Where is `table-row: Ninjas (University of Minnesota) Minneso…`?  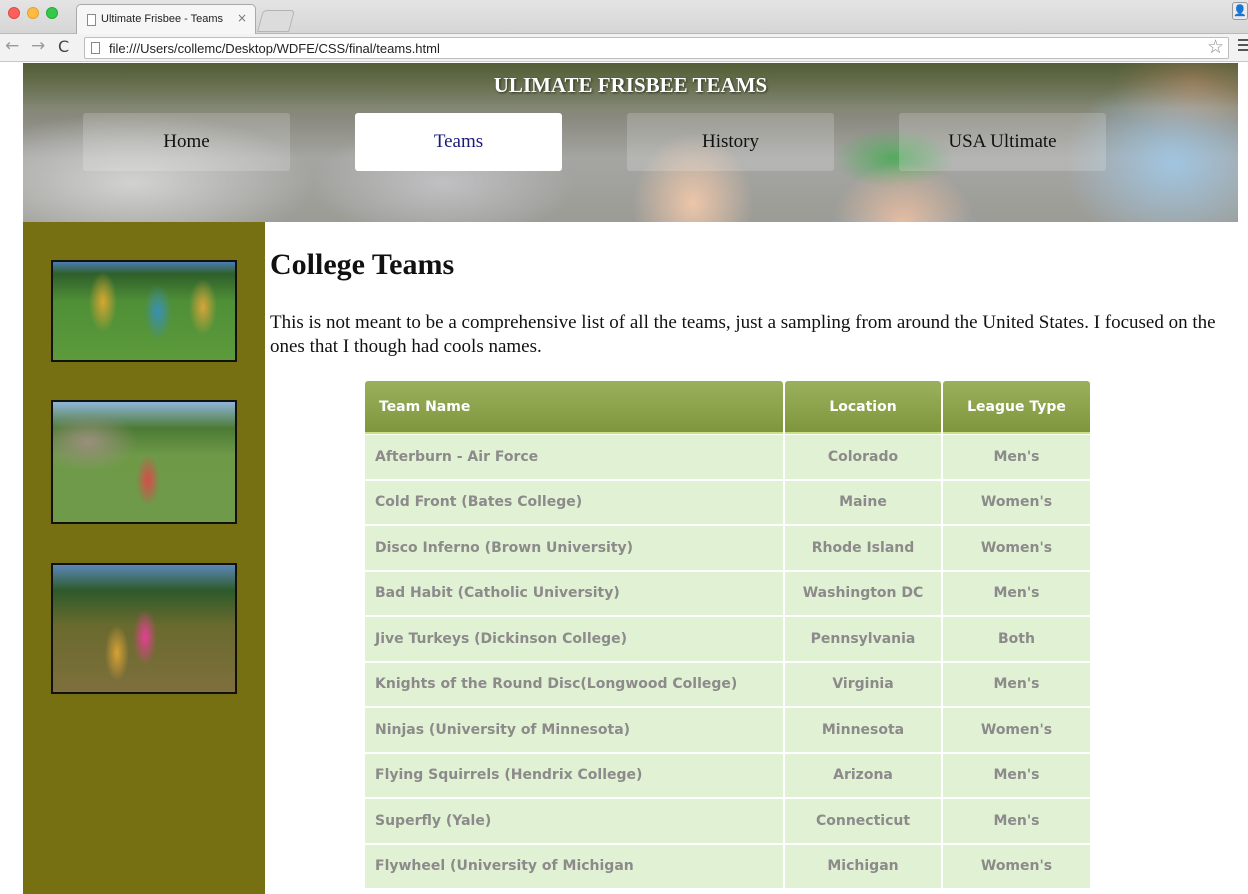
table-row: Ninjas (University of Minnesota) Minneso… is located at coordinates (727, 730).